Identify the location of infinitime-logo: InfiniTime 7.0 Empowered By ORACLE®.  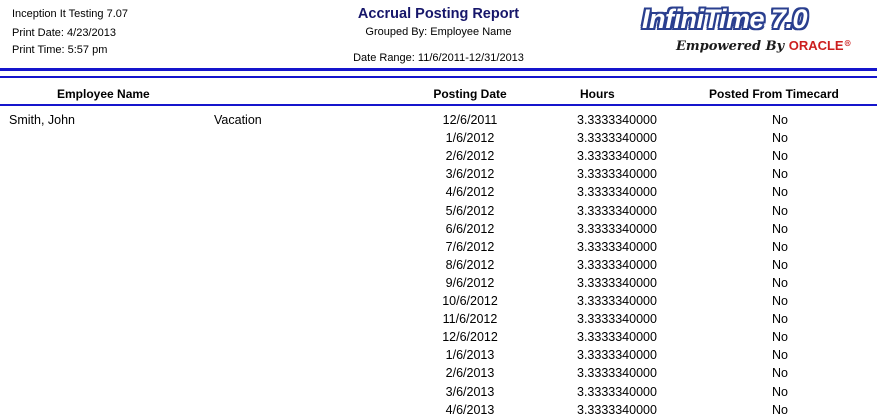
(754, 32).